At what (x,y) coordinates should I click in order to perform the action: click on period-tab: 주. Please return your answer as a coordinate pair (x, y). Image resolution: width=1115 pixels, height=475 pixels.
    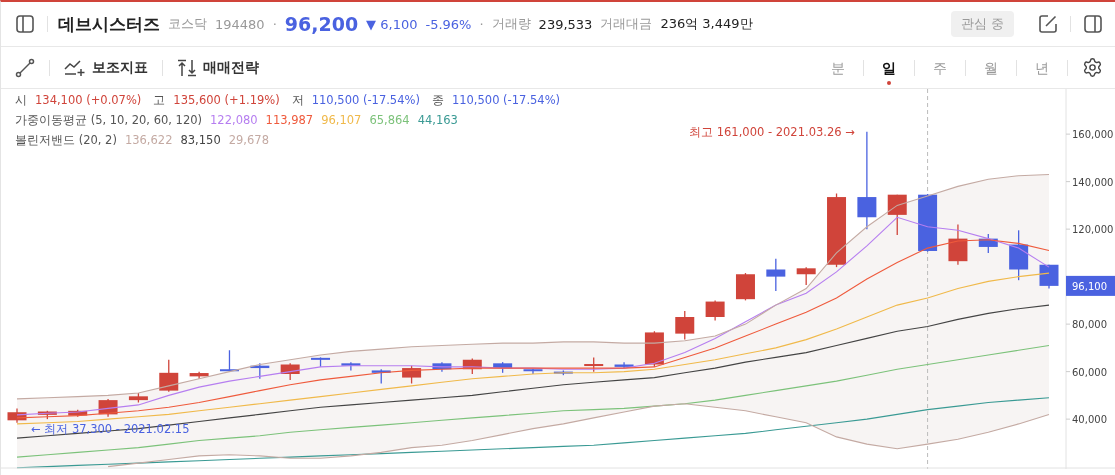
    Looking at the image, I should click on (940, 70).